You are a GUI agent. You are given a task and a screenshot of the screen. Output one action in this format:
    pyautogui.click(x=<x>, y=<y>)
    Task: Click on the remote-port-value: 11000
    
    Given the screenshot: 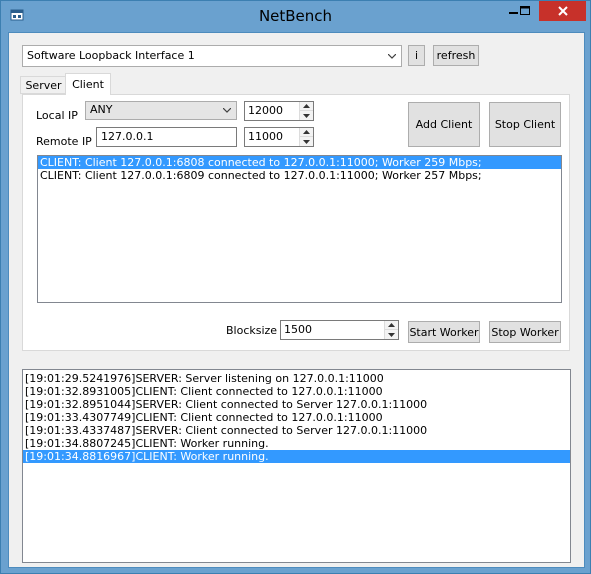 What is the action you would take?
    pyautogui.click(x=265, y=136)
    